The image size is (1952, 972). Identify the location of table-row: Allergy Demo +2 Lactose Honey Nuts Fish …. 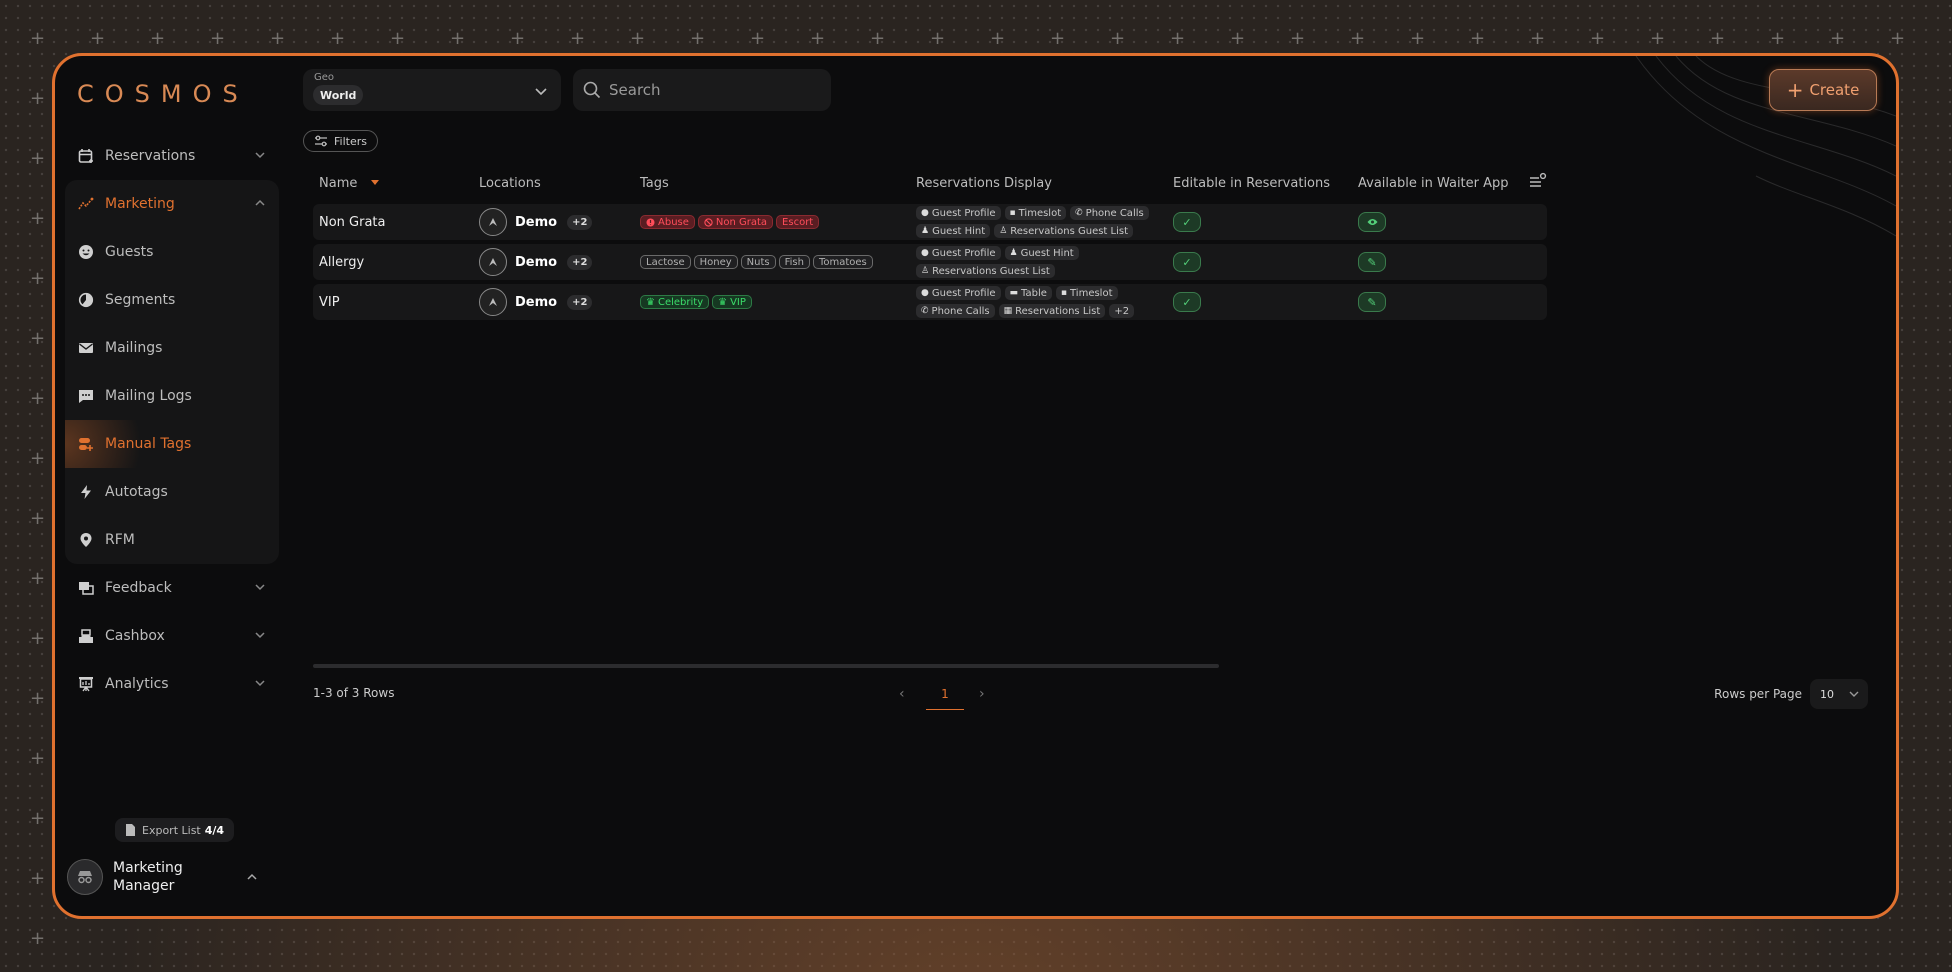
(930, 262).